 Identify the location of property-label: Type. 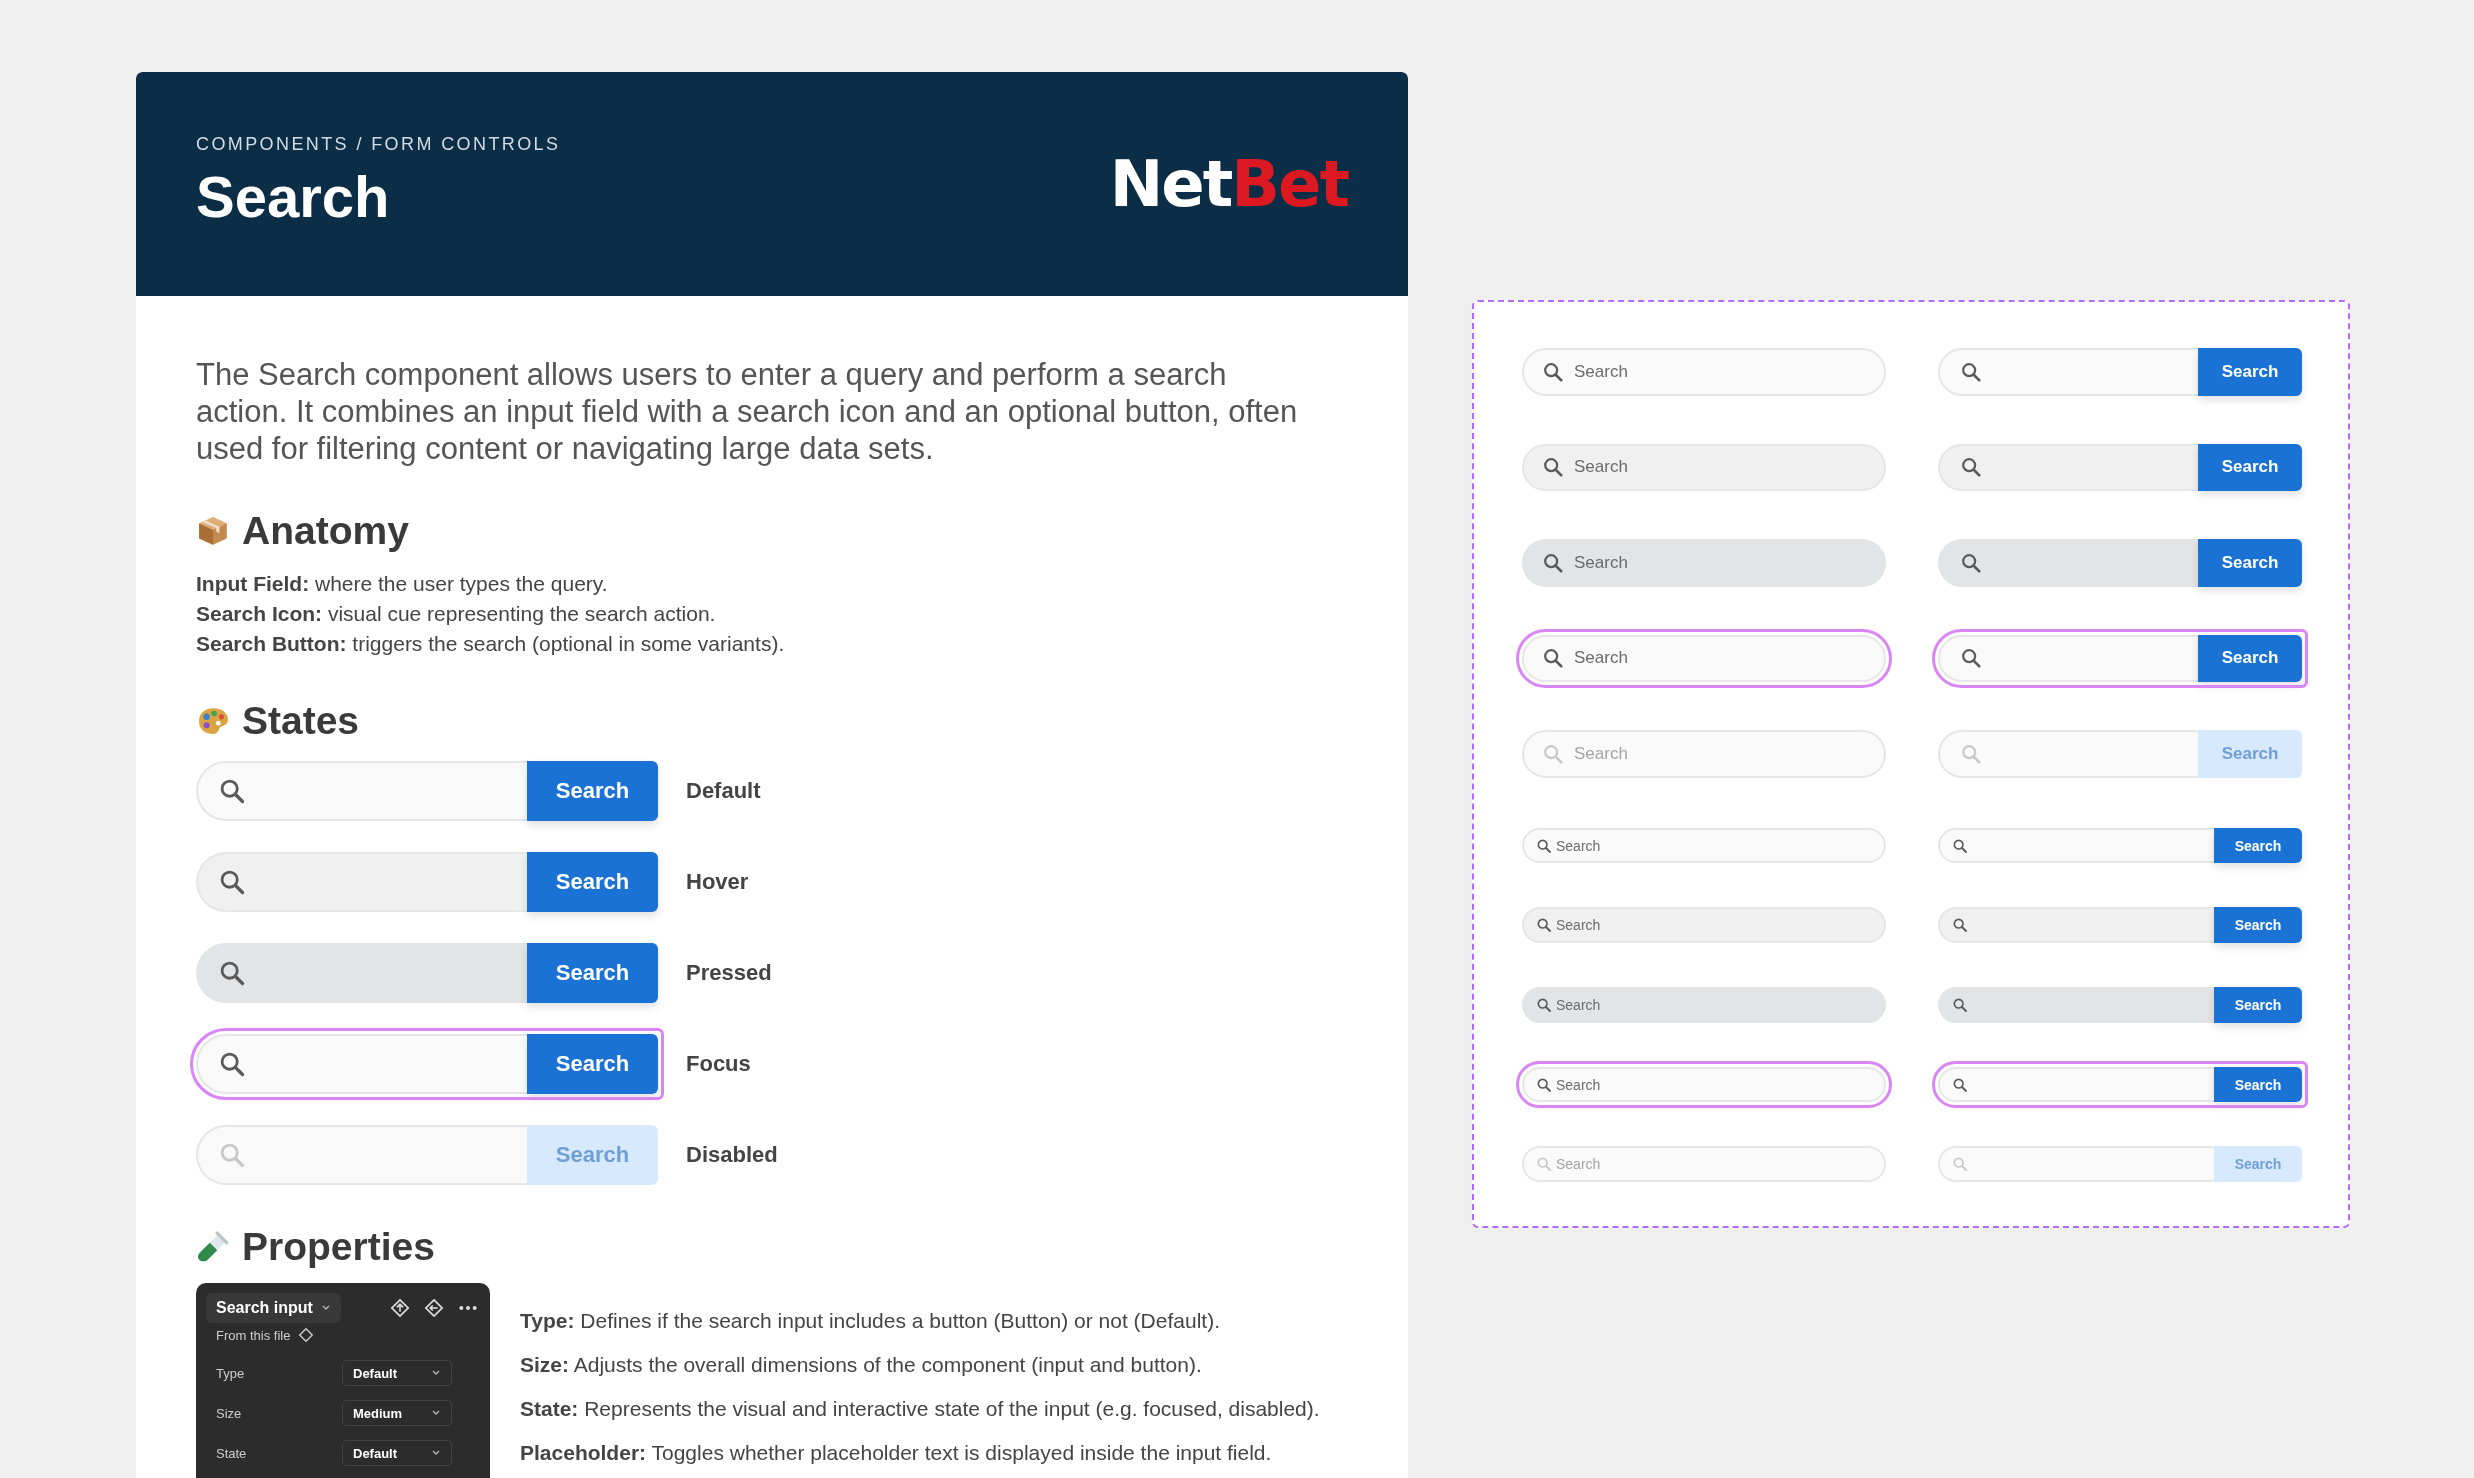
(230, 1373).